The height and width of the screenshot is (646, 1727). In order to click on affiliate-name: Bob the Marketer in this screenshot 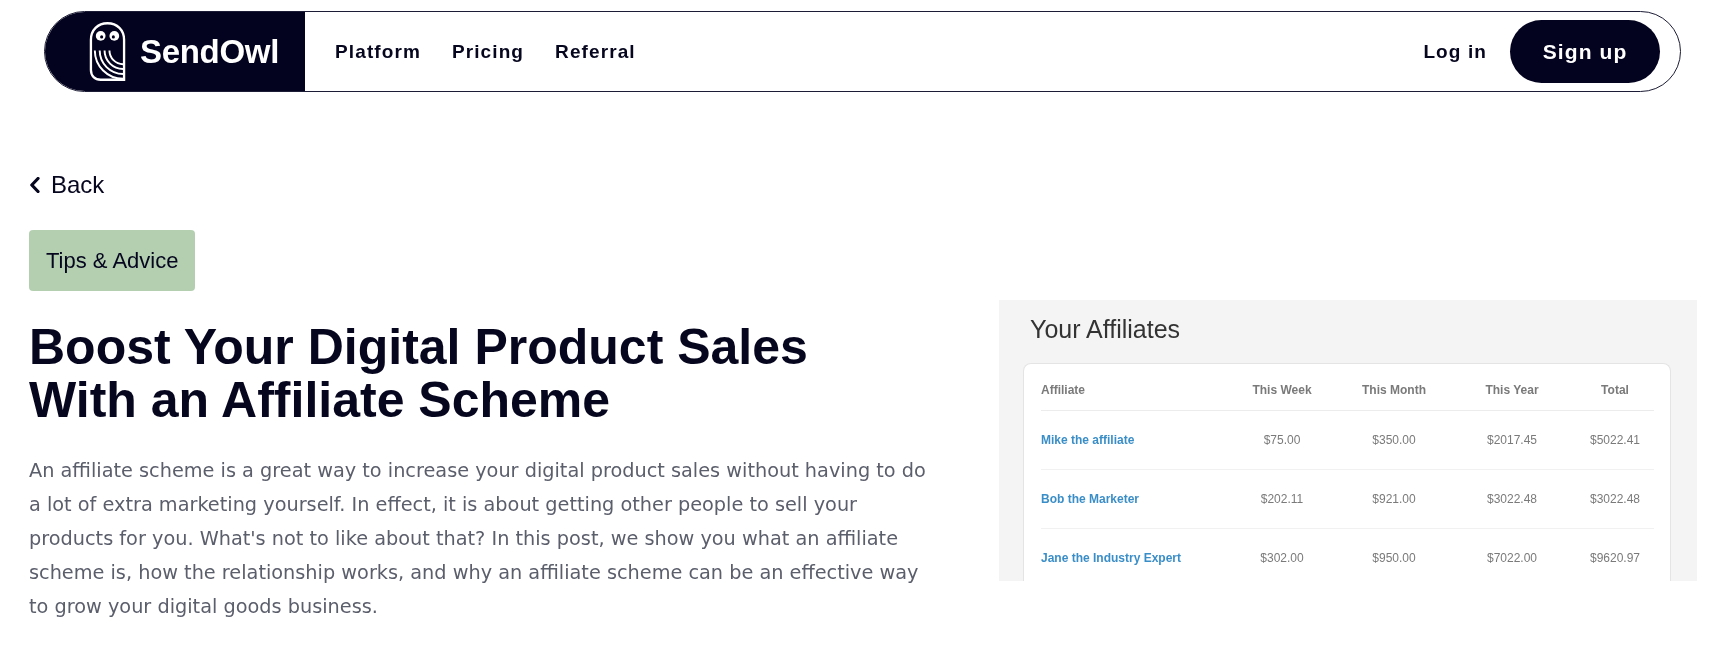, I will do `click(1090, 499)`.